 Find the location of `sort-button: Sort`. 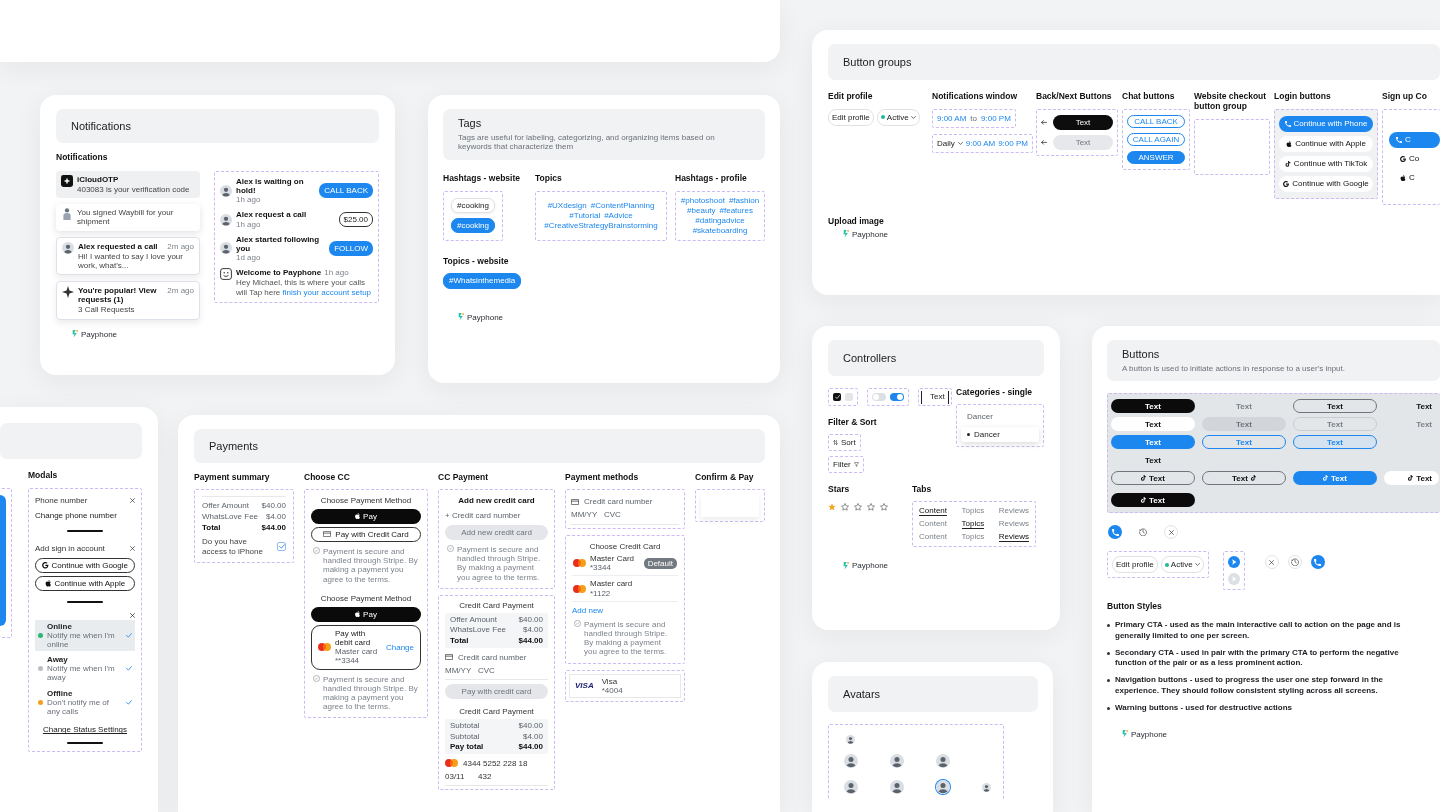

sort-button: Sort is located at coordinates (844, 442).